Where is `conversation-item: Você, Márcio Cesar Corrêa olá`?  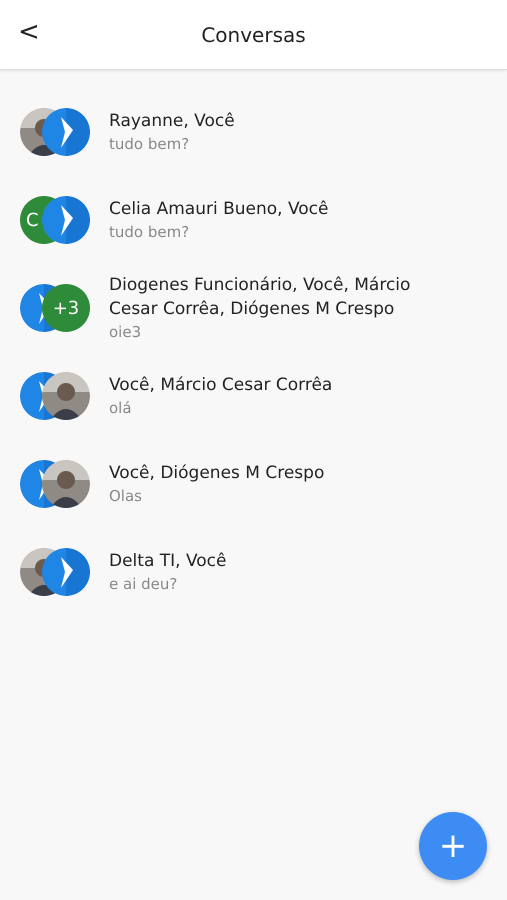 conversation-item: Você, Márcio Cesar Corrêa olá is located at coordinates (253, 396).